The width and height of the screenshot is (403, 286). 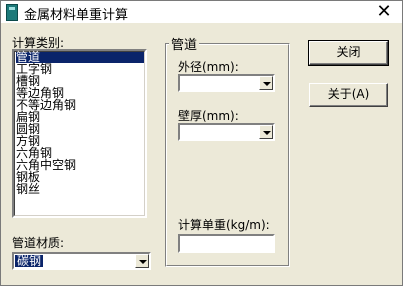 What do you see at coordinates (80, 189) in the screenshot?
I see `list-item: 钢丝` at bounding box center [80, 189].